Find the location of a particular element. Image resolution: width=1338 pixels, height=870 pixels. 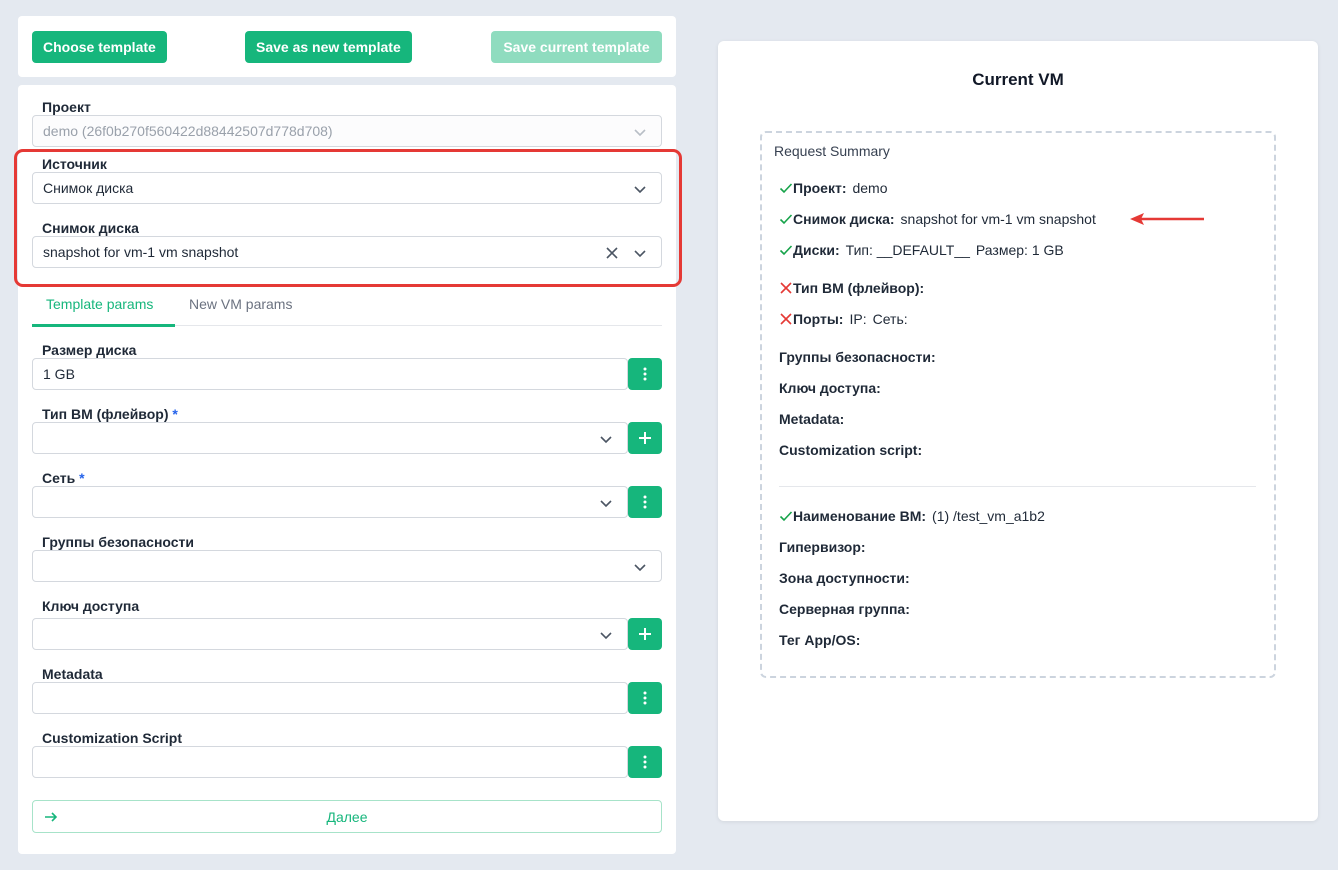

next-button: Далее is located at coordinates (347, 816).